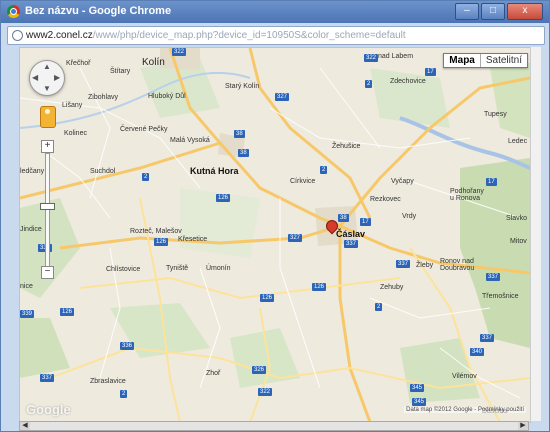  What do you see at coordinates (274, 426) in the screenshot?
I see `horizontal-scrollbar: ◀ ▶` at bounding box center [274, 426].